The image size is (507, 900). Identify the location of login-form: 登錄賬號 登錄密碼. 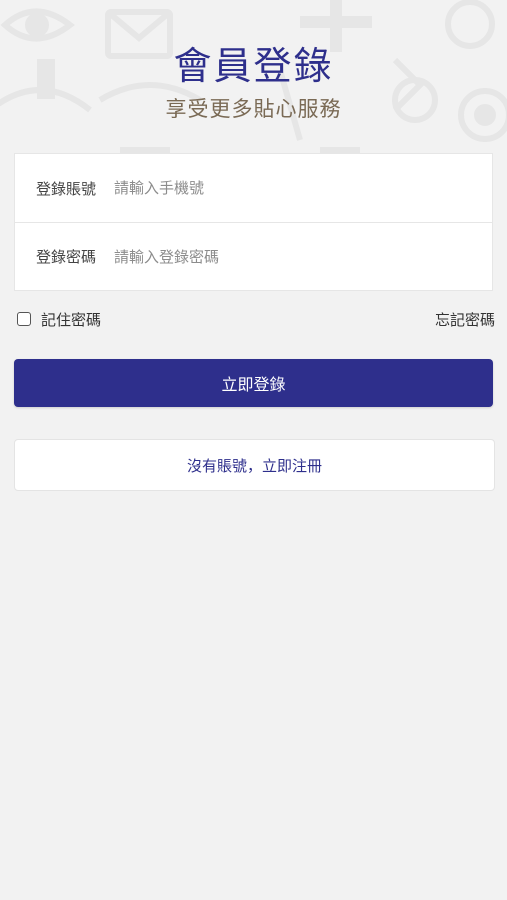
(253, 222).